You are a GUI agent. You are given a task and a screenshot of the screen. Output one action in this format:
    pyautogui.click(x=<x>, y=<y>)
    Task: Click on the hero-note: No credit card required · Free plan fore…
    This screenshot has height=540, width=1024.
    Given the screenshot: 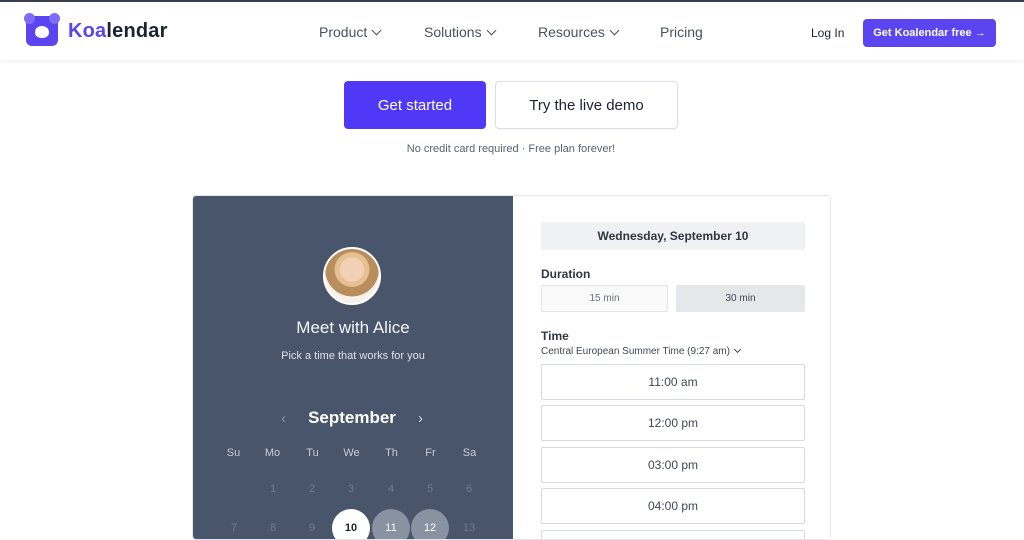 What is the action you would take?
    pyautogui.click(x=511, y=149)
    